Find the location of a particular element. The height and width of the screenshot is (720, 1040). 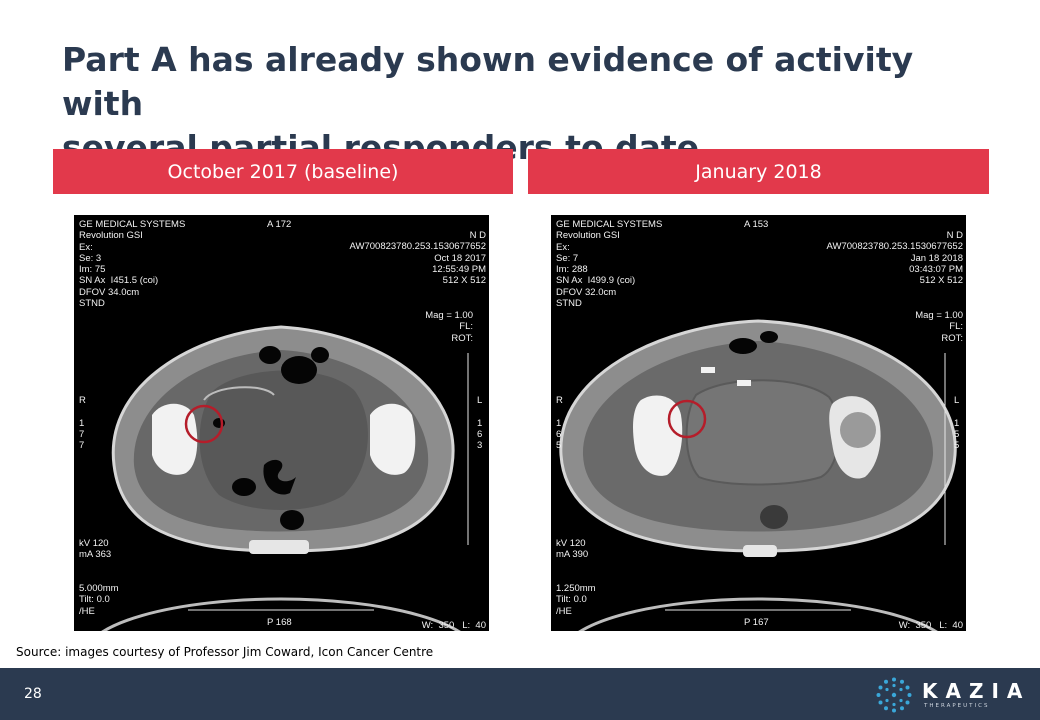

image-label: Im: 75 is located at coordinates (92, 270).